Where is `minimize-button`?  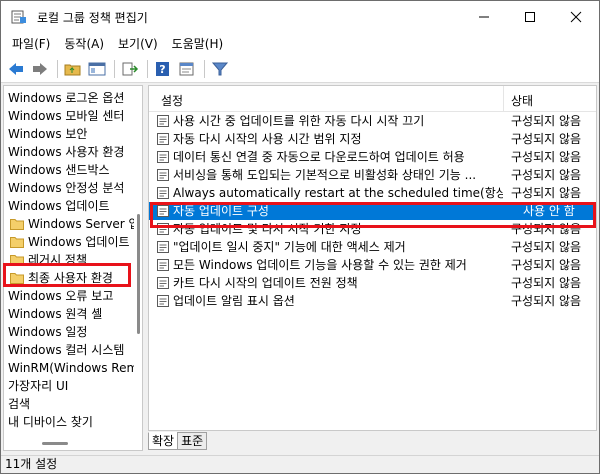 minimize-button is located at coordinates (484, 17).